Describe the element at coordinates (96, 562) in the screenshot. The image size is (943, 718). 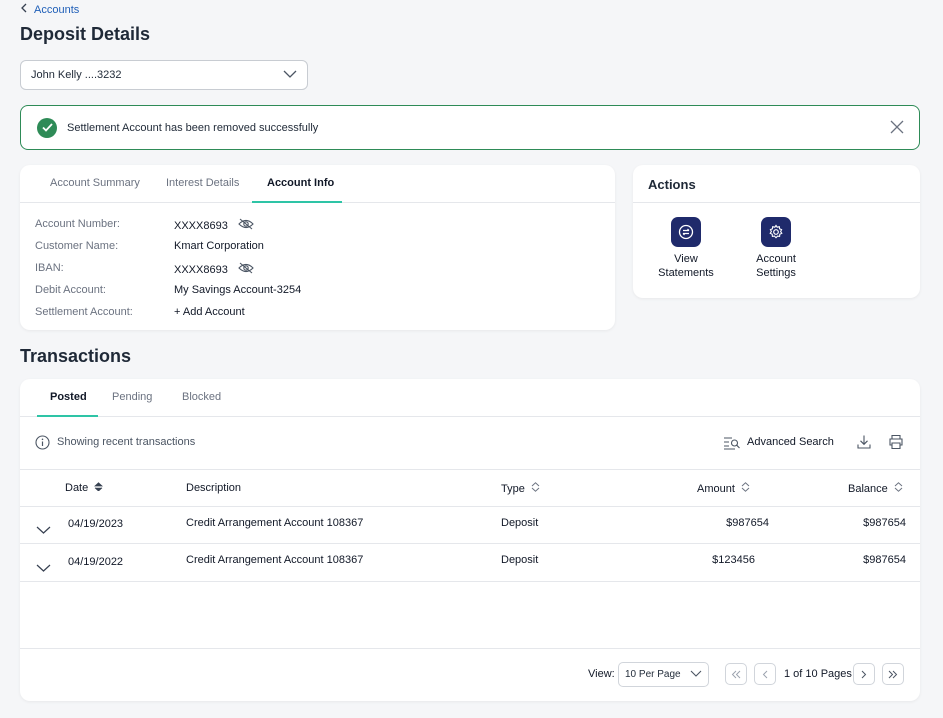
I see `row-date: 04/19/2022` at that location.